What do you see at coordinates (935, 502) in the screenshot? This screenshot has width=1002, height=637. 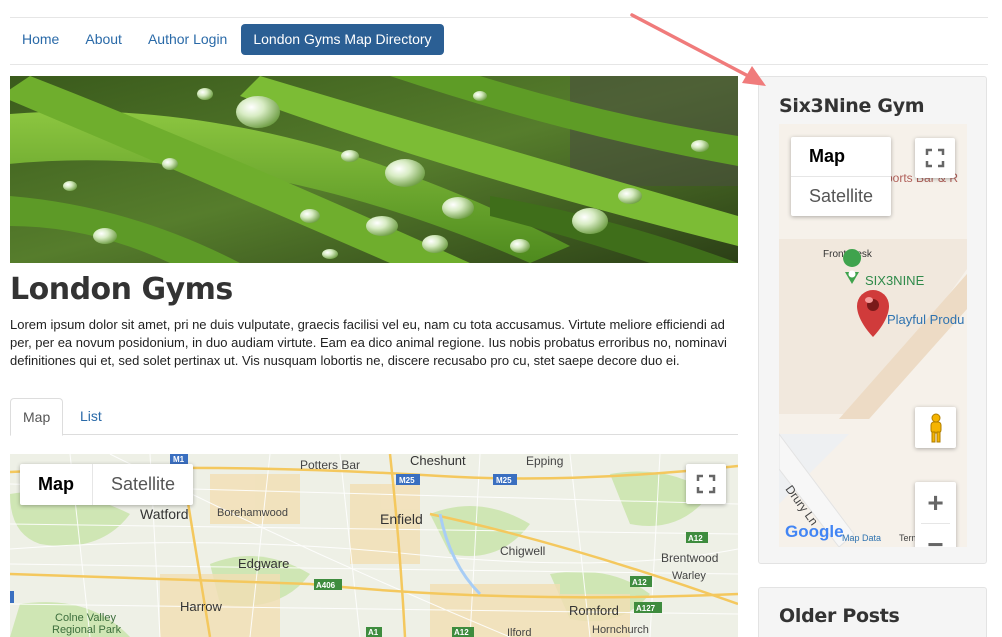 I see `zoom-in-button: +` at bounding box center [935, 502].